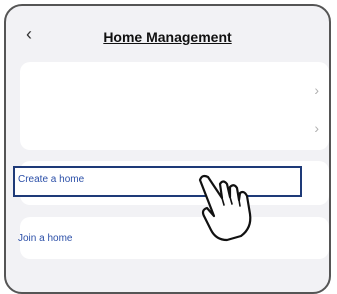  I want to click on pointing-hand-icon, so click(225, 208).